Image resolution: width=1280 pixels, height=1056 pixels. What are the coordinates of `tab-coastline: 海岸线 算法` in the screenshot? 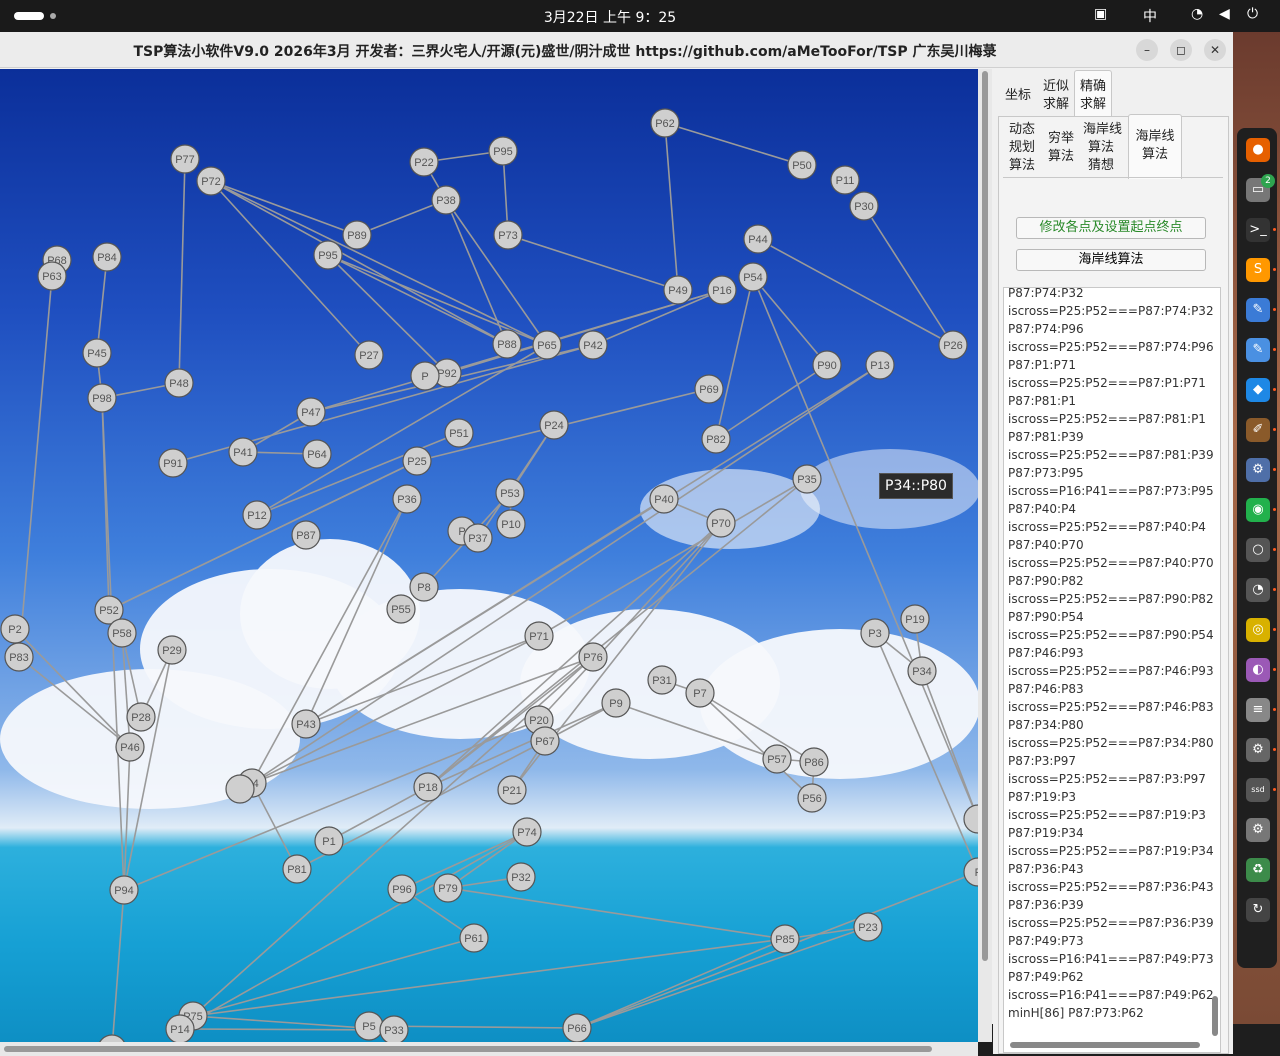 It's located at (1155, 146).